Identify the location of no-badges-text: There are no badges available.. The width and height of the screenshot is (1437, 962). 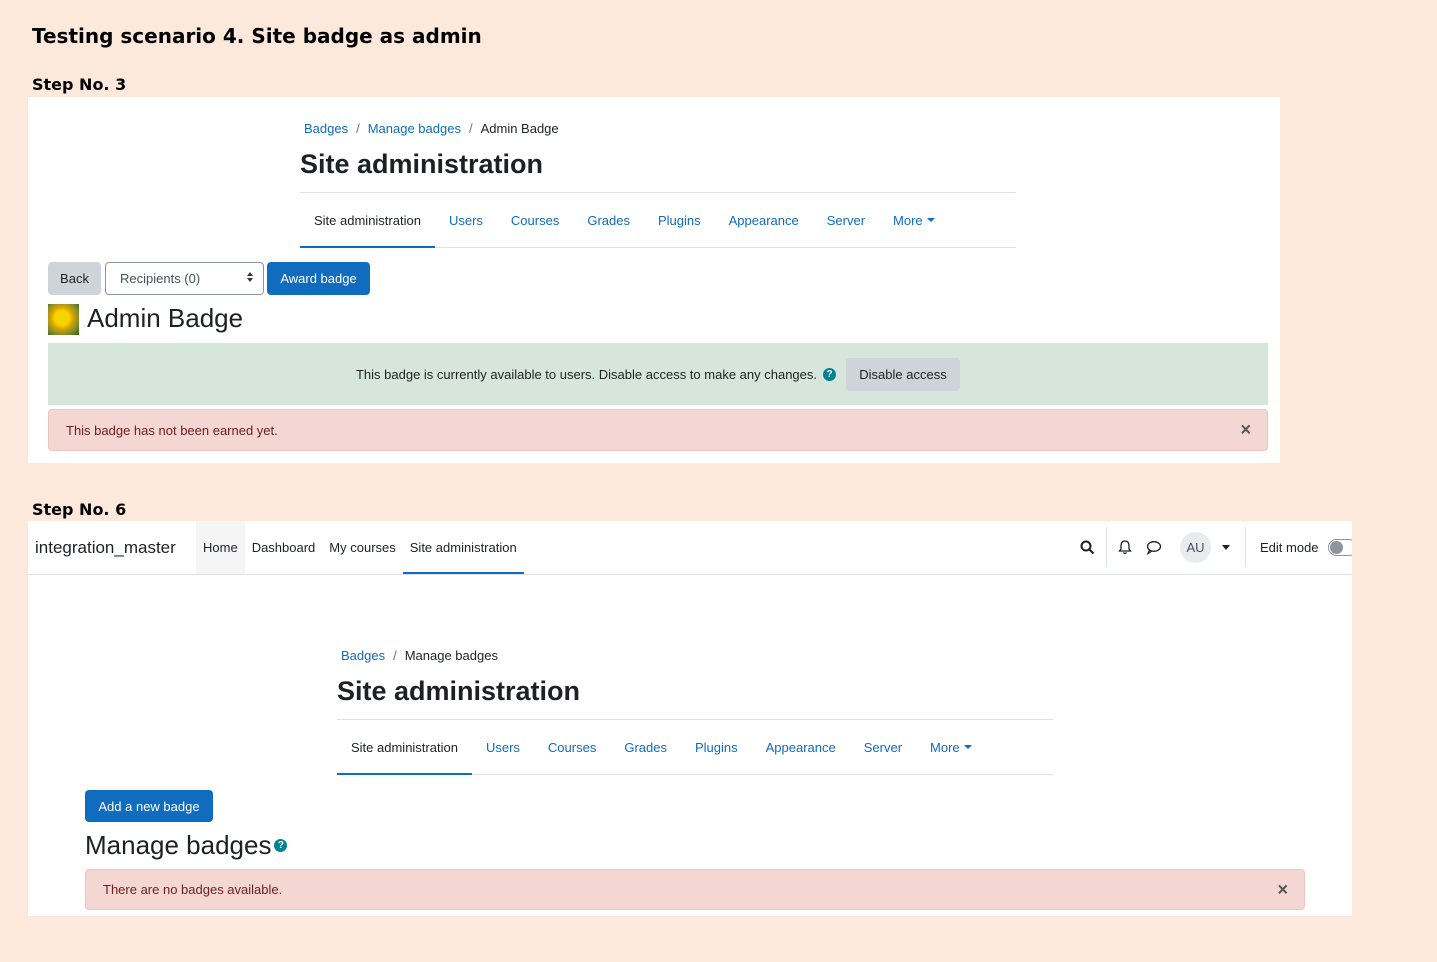
(193, 889).